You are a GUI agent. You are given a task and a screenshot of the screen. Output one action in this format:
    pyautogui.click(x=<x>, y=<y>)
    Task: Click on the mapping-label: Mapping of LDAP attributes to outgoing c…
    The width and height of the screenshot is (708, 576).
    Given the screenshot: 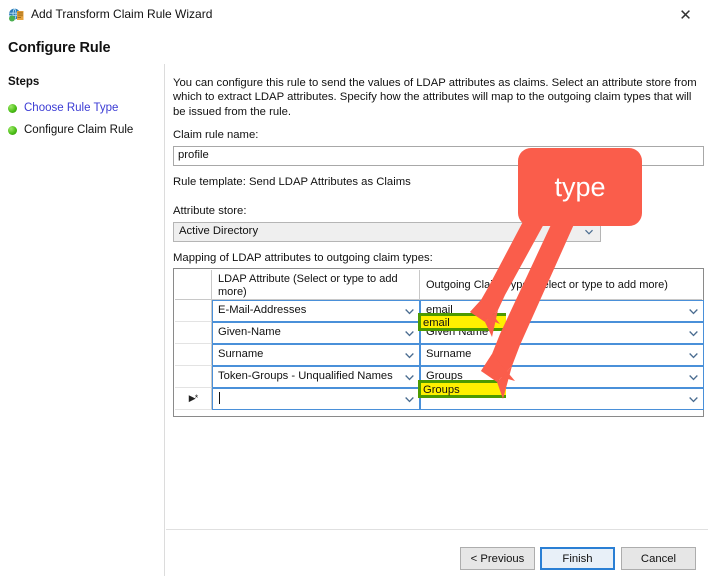 What is the action you would take?
    pyautogui.click(x=303, y=258)
    